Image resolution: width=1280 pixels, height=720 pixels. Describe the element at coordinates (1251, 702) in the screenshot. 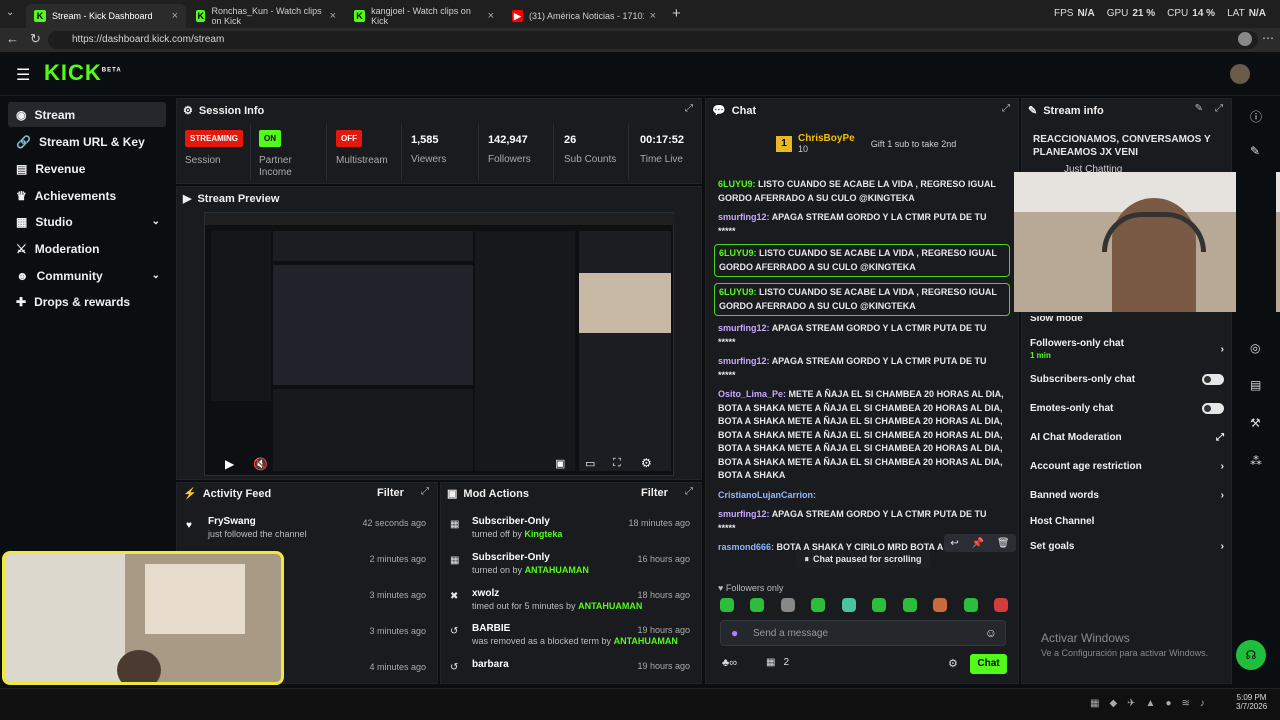

I see `clock: 5:09 PM 3/7/2026` at that location.